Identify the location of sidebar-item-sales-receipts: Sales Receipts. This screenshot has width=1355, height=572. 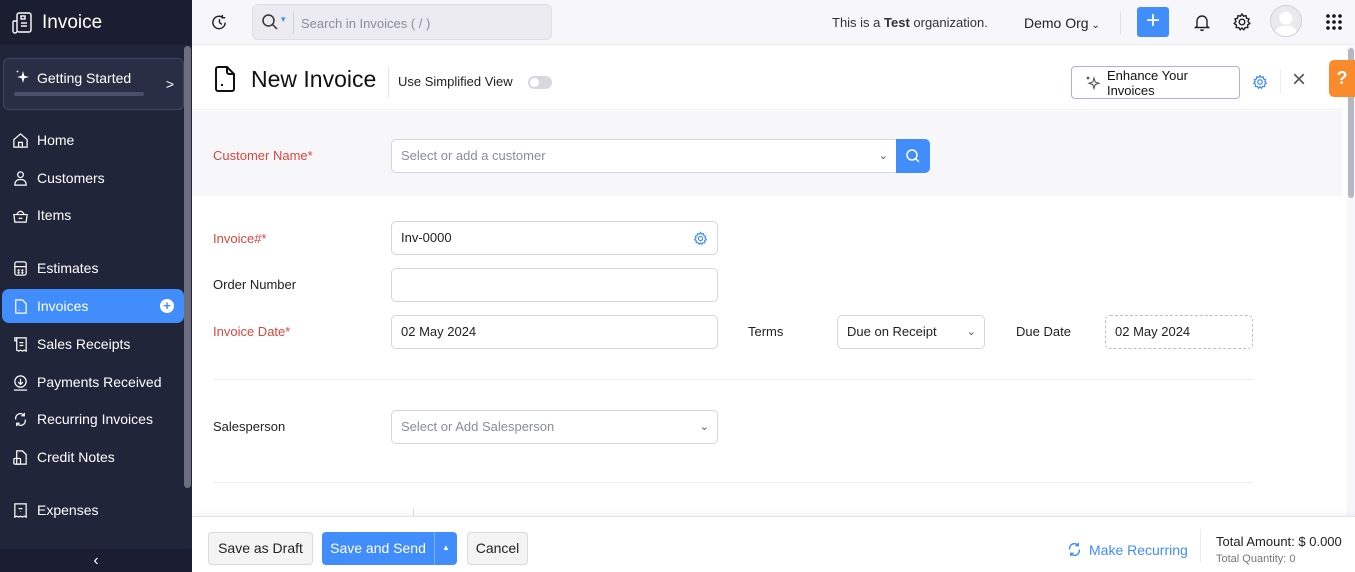
(93, 344).